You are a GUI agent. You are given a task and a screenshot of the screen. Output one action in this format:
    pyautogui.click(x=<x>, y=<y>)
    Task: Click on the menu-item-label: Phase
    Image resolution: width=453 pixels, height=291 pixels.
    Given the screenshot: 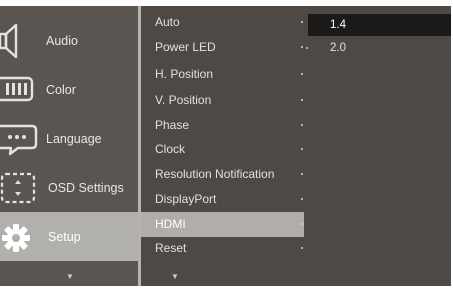 What is the action you would take?
    pyautogui.click(x=172, y=125)
    